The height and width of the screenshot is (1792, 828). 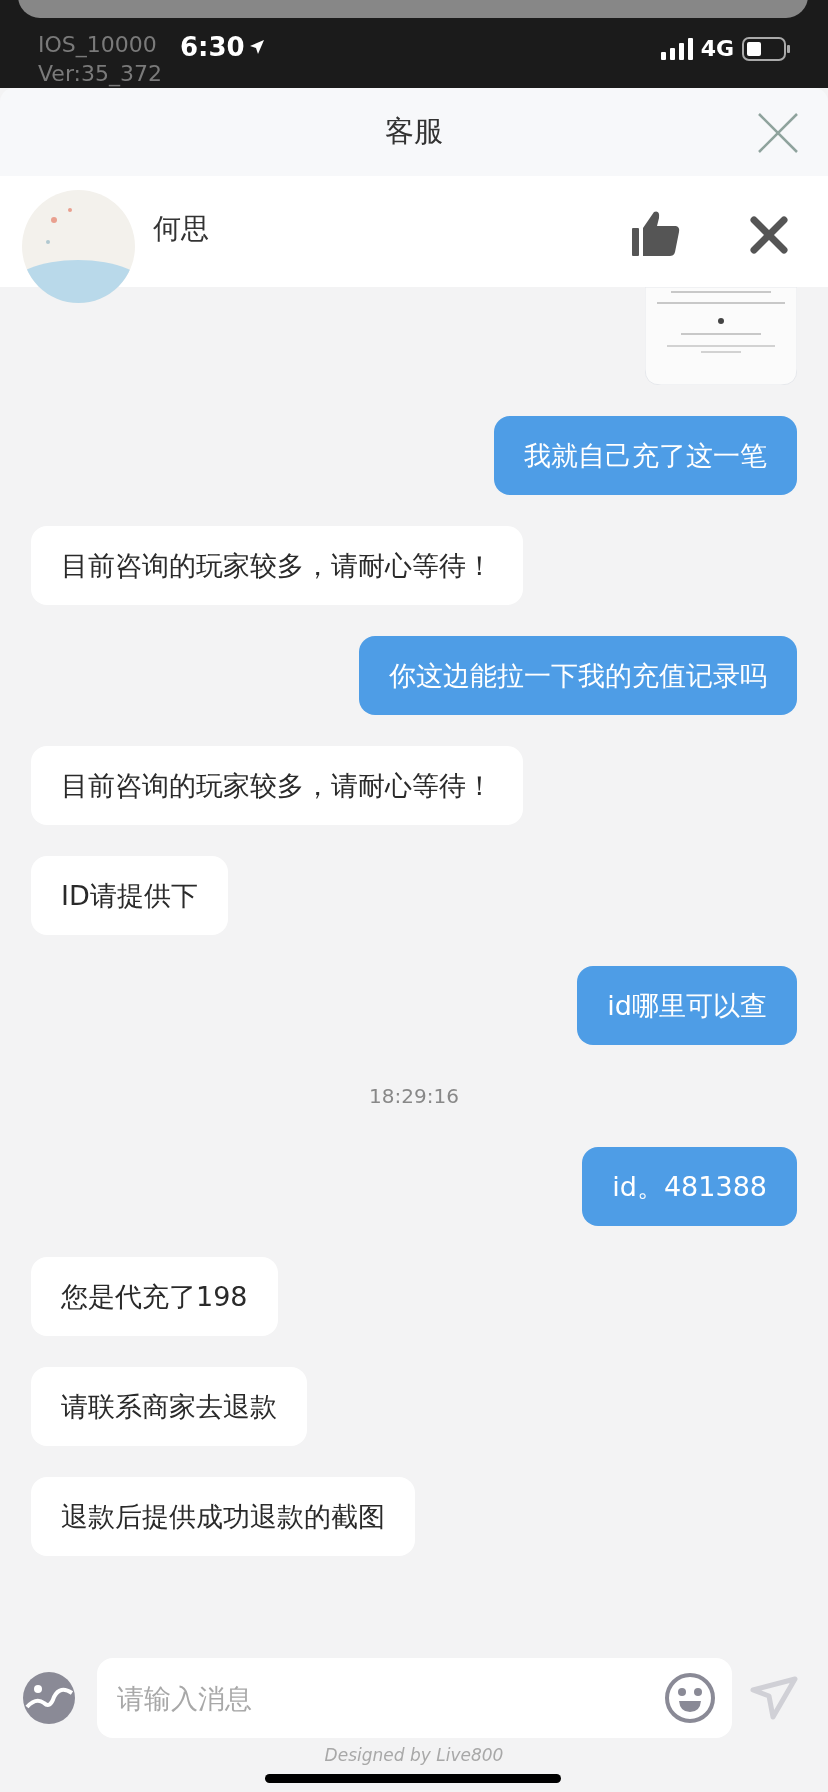 I want to click on battery-icon, so click(x=766, y=48).